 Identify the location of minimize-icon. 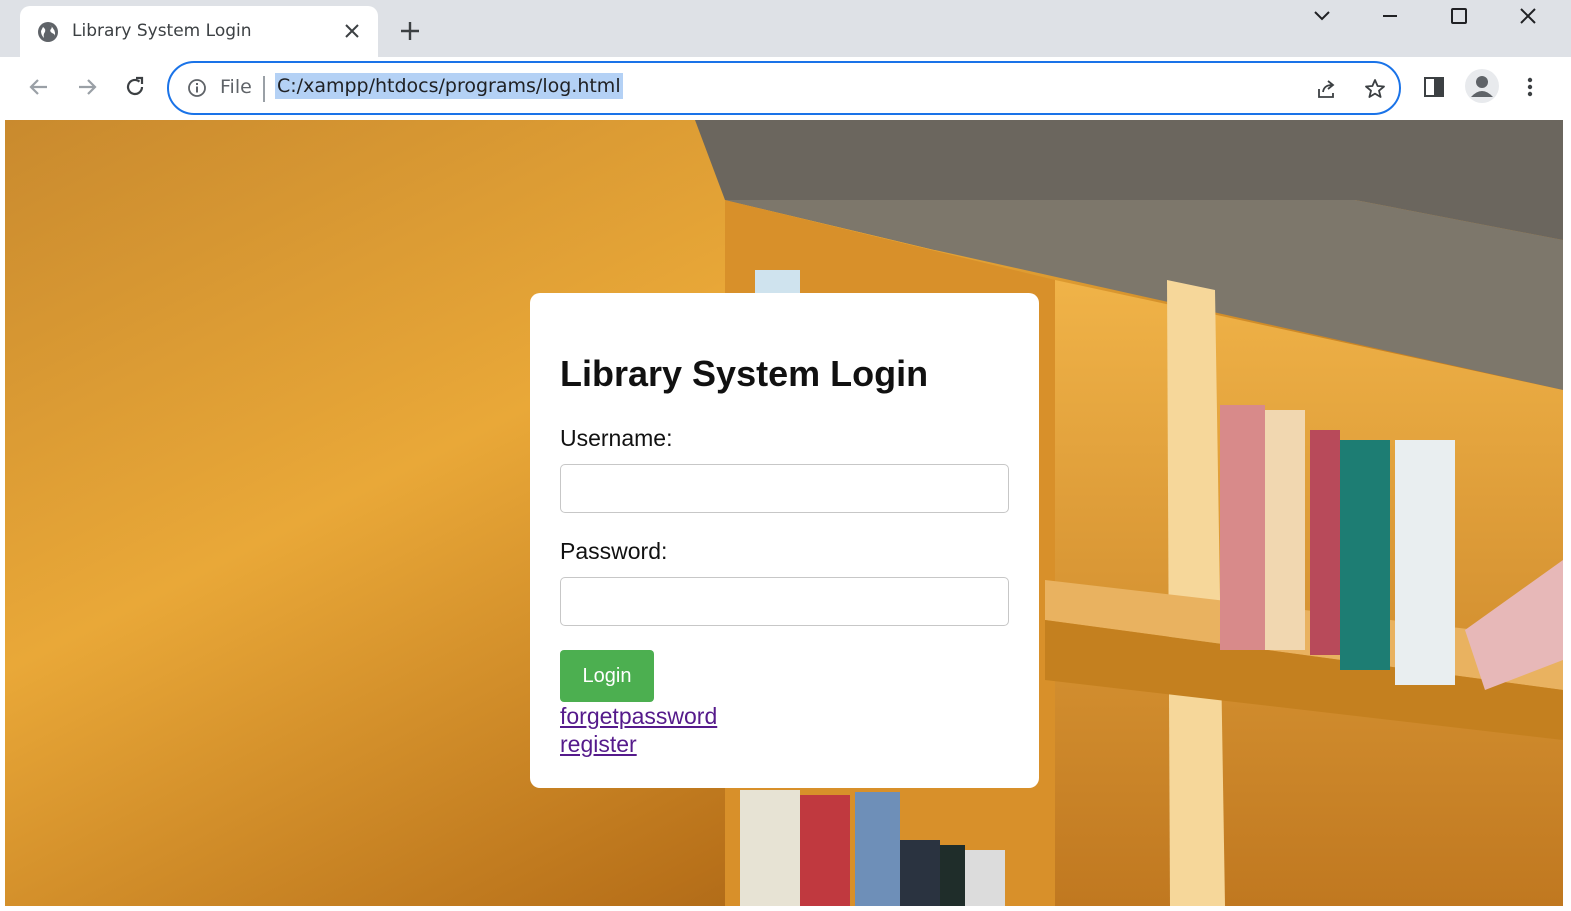
(1390, 16).